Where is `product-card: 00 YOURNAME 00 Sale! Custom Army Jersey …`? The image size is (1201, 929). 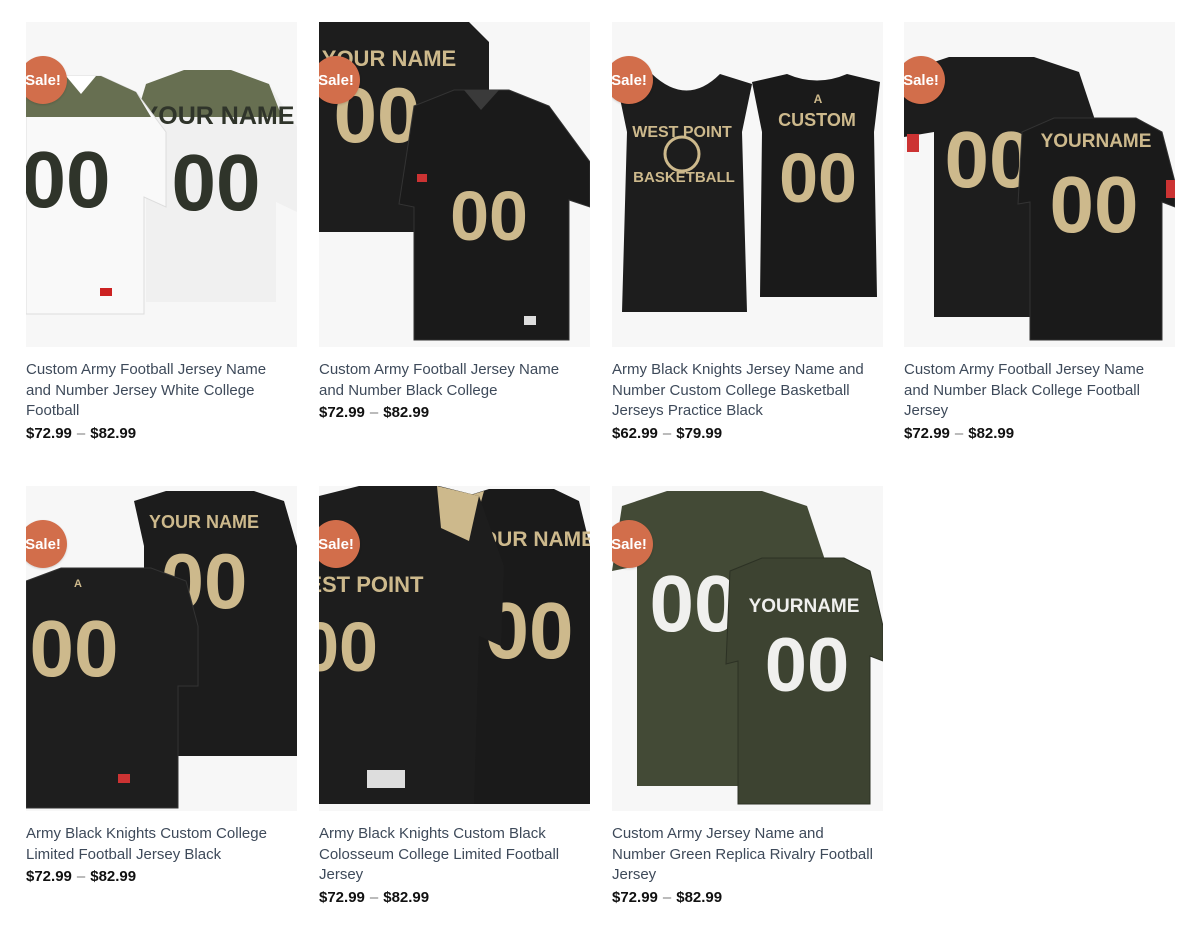 product-card: 00 YOURNAME 00 Sale! Custom Army Jersey … is located at coordinates (748, 697).